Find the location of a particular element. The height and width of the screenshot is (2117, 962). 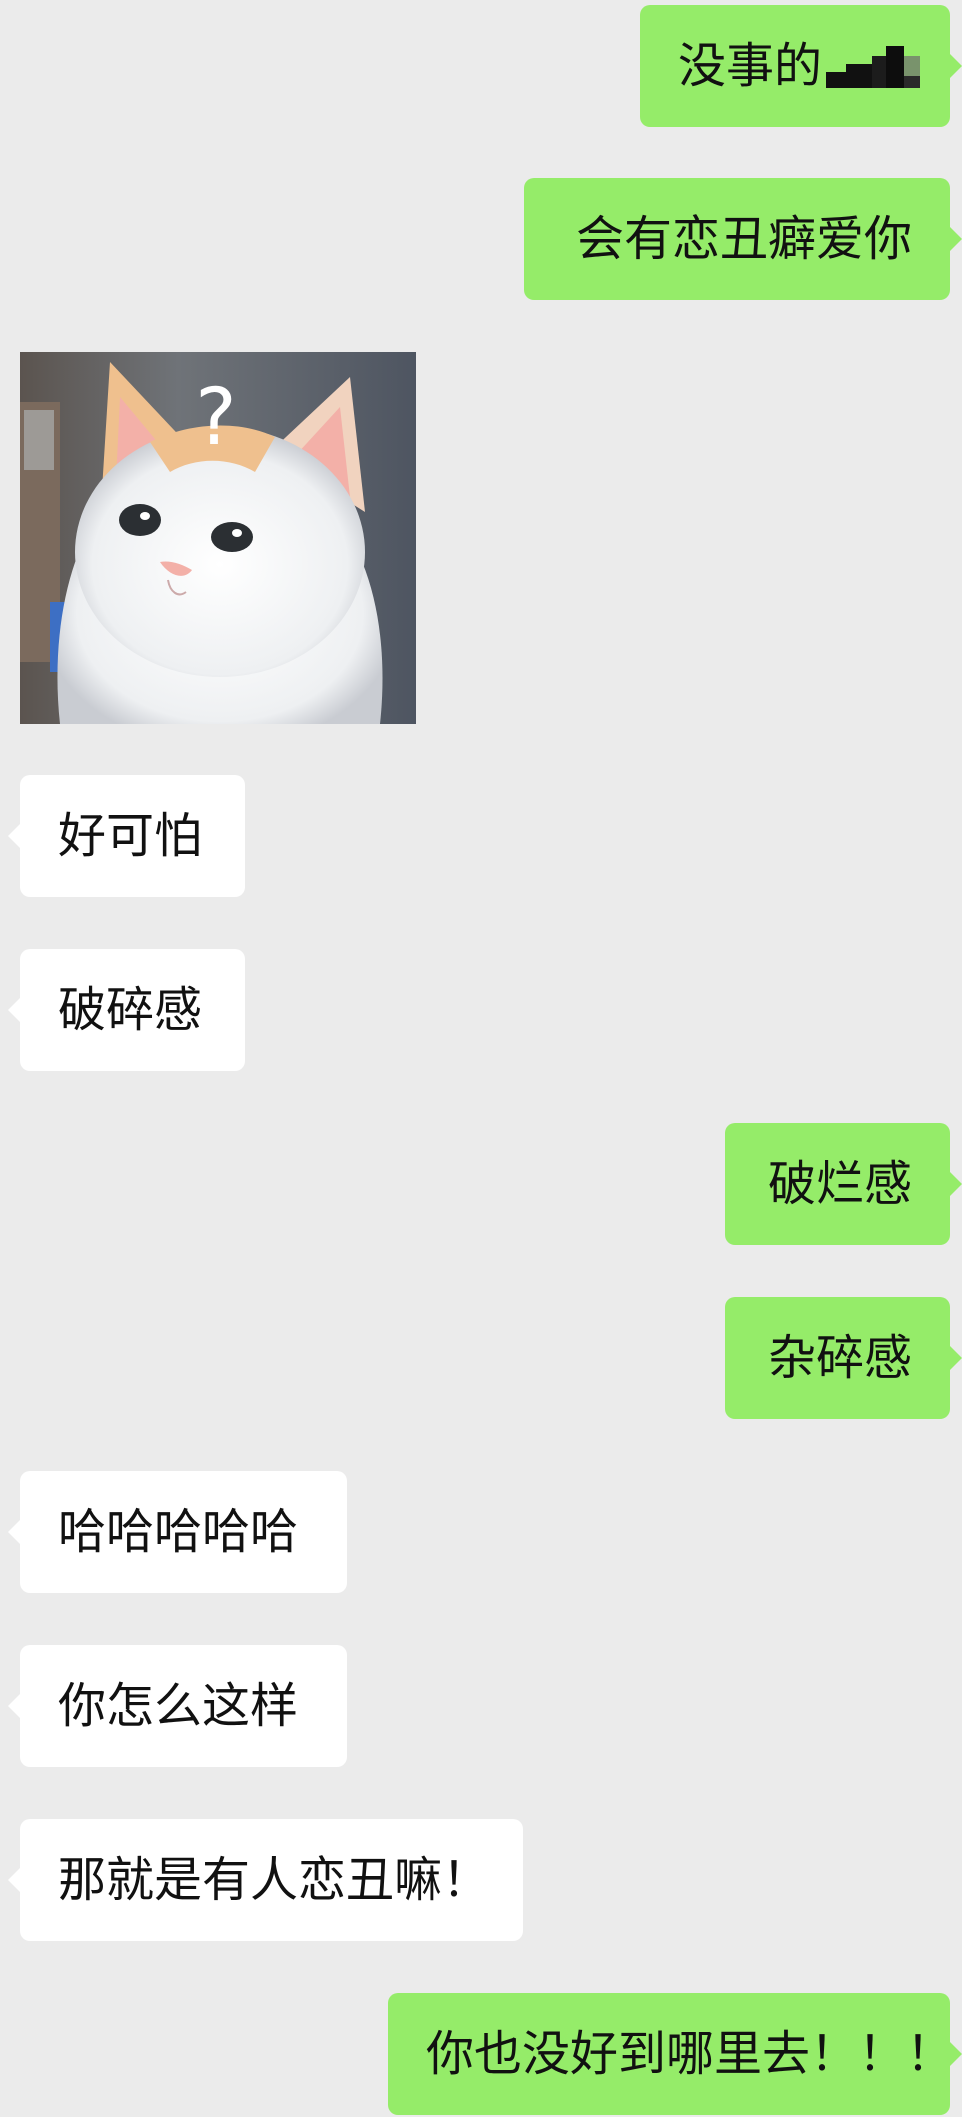

cat-image: ? is located at coordinates (218, 538).